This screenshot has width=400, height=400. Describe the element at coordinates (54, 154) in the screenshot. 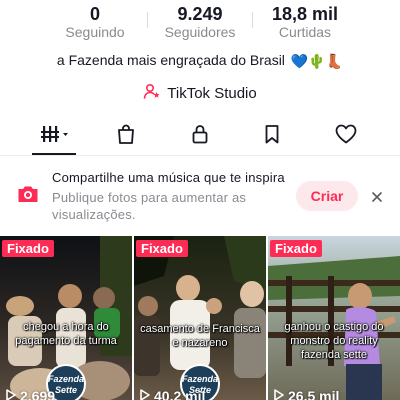

I see `active-tab-indicator` at that location.